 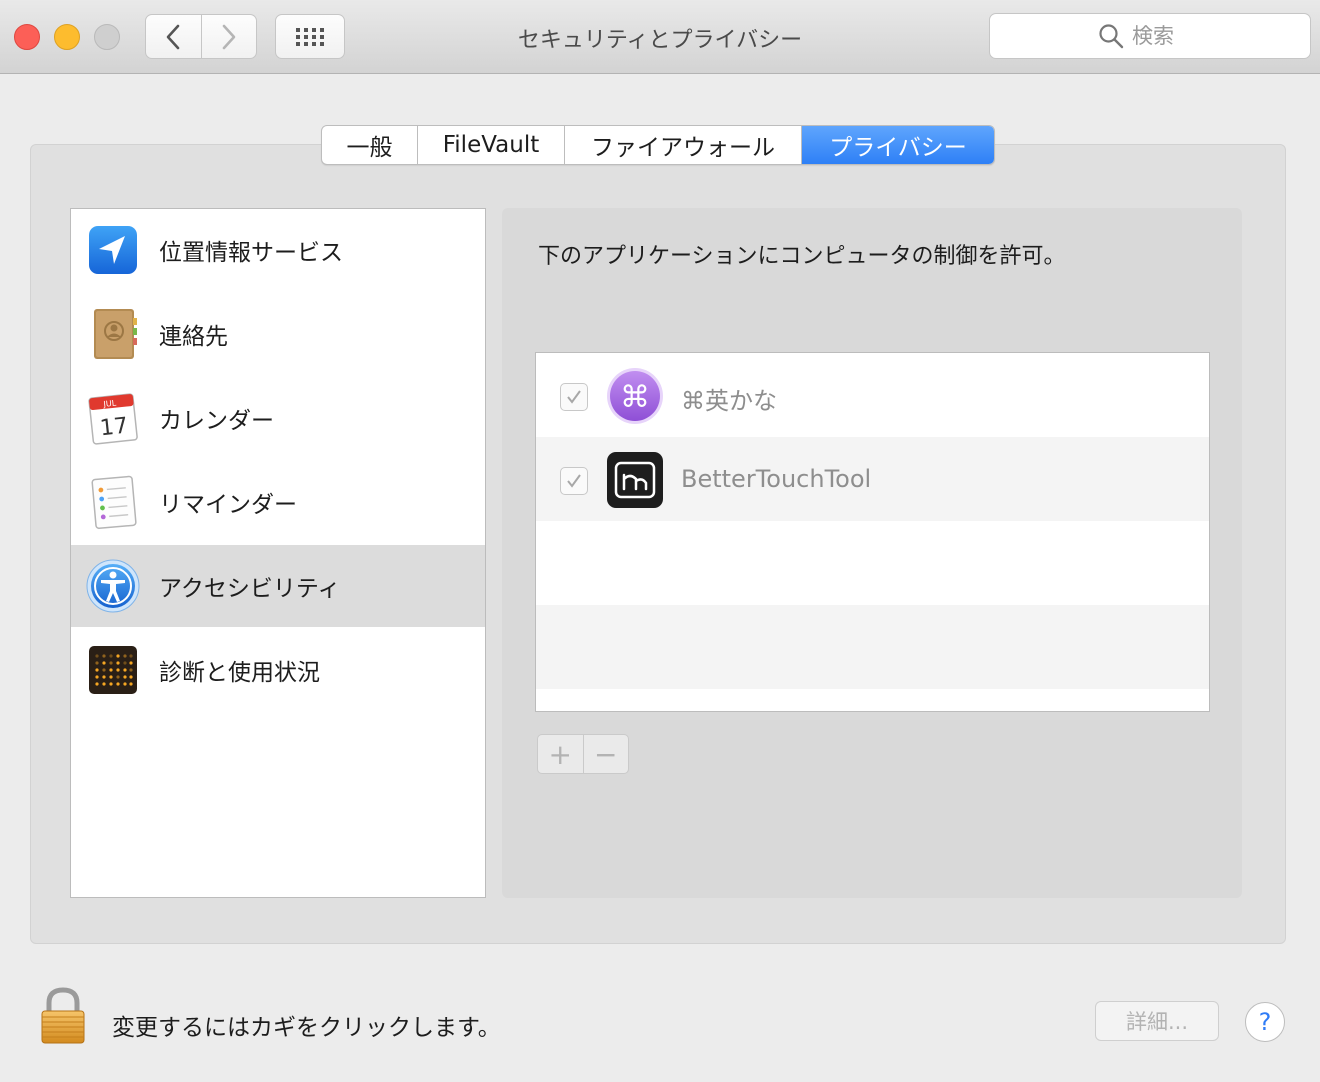 I want to click on navigation-buttons, so click(x=201, y=36).